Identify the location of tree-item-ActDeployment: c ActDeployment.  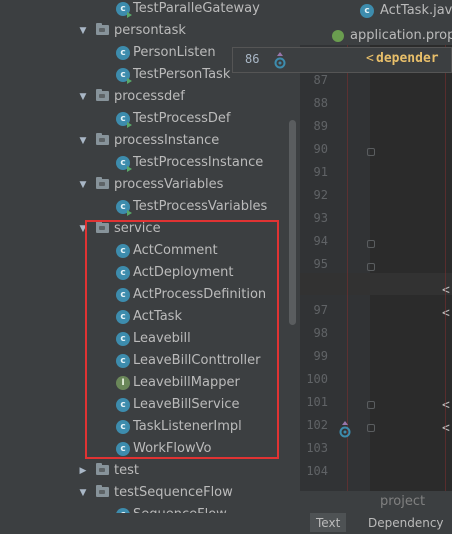
(145, 273).